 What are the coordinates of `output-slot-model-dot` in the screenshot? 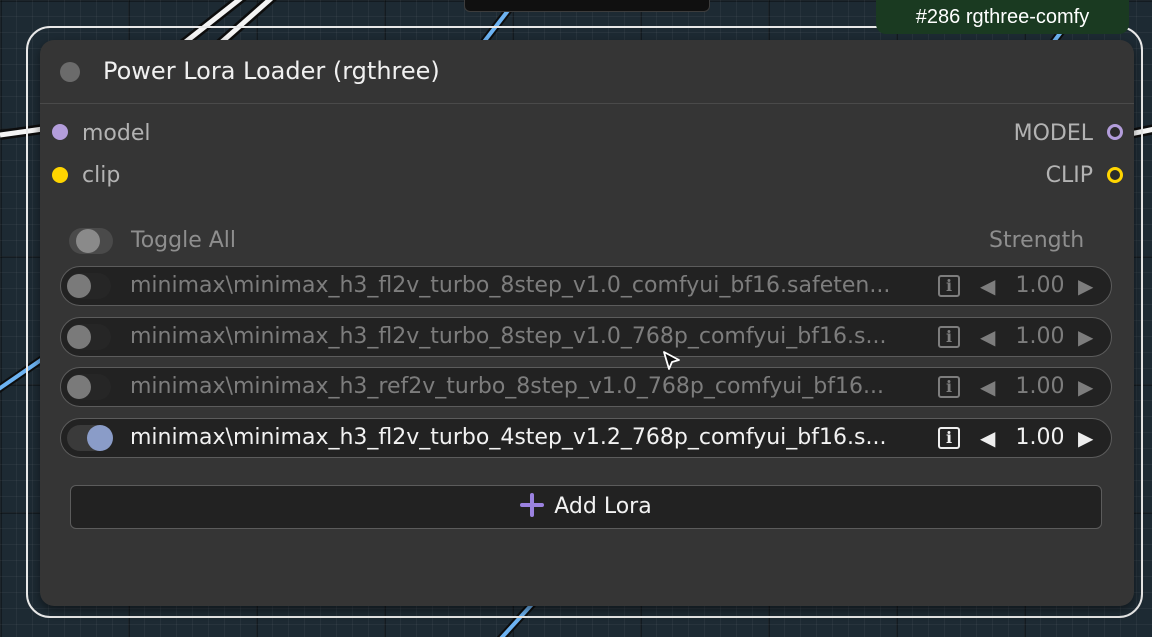 It's located at (1115, 132).